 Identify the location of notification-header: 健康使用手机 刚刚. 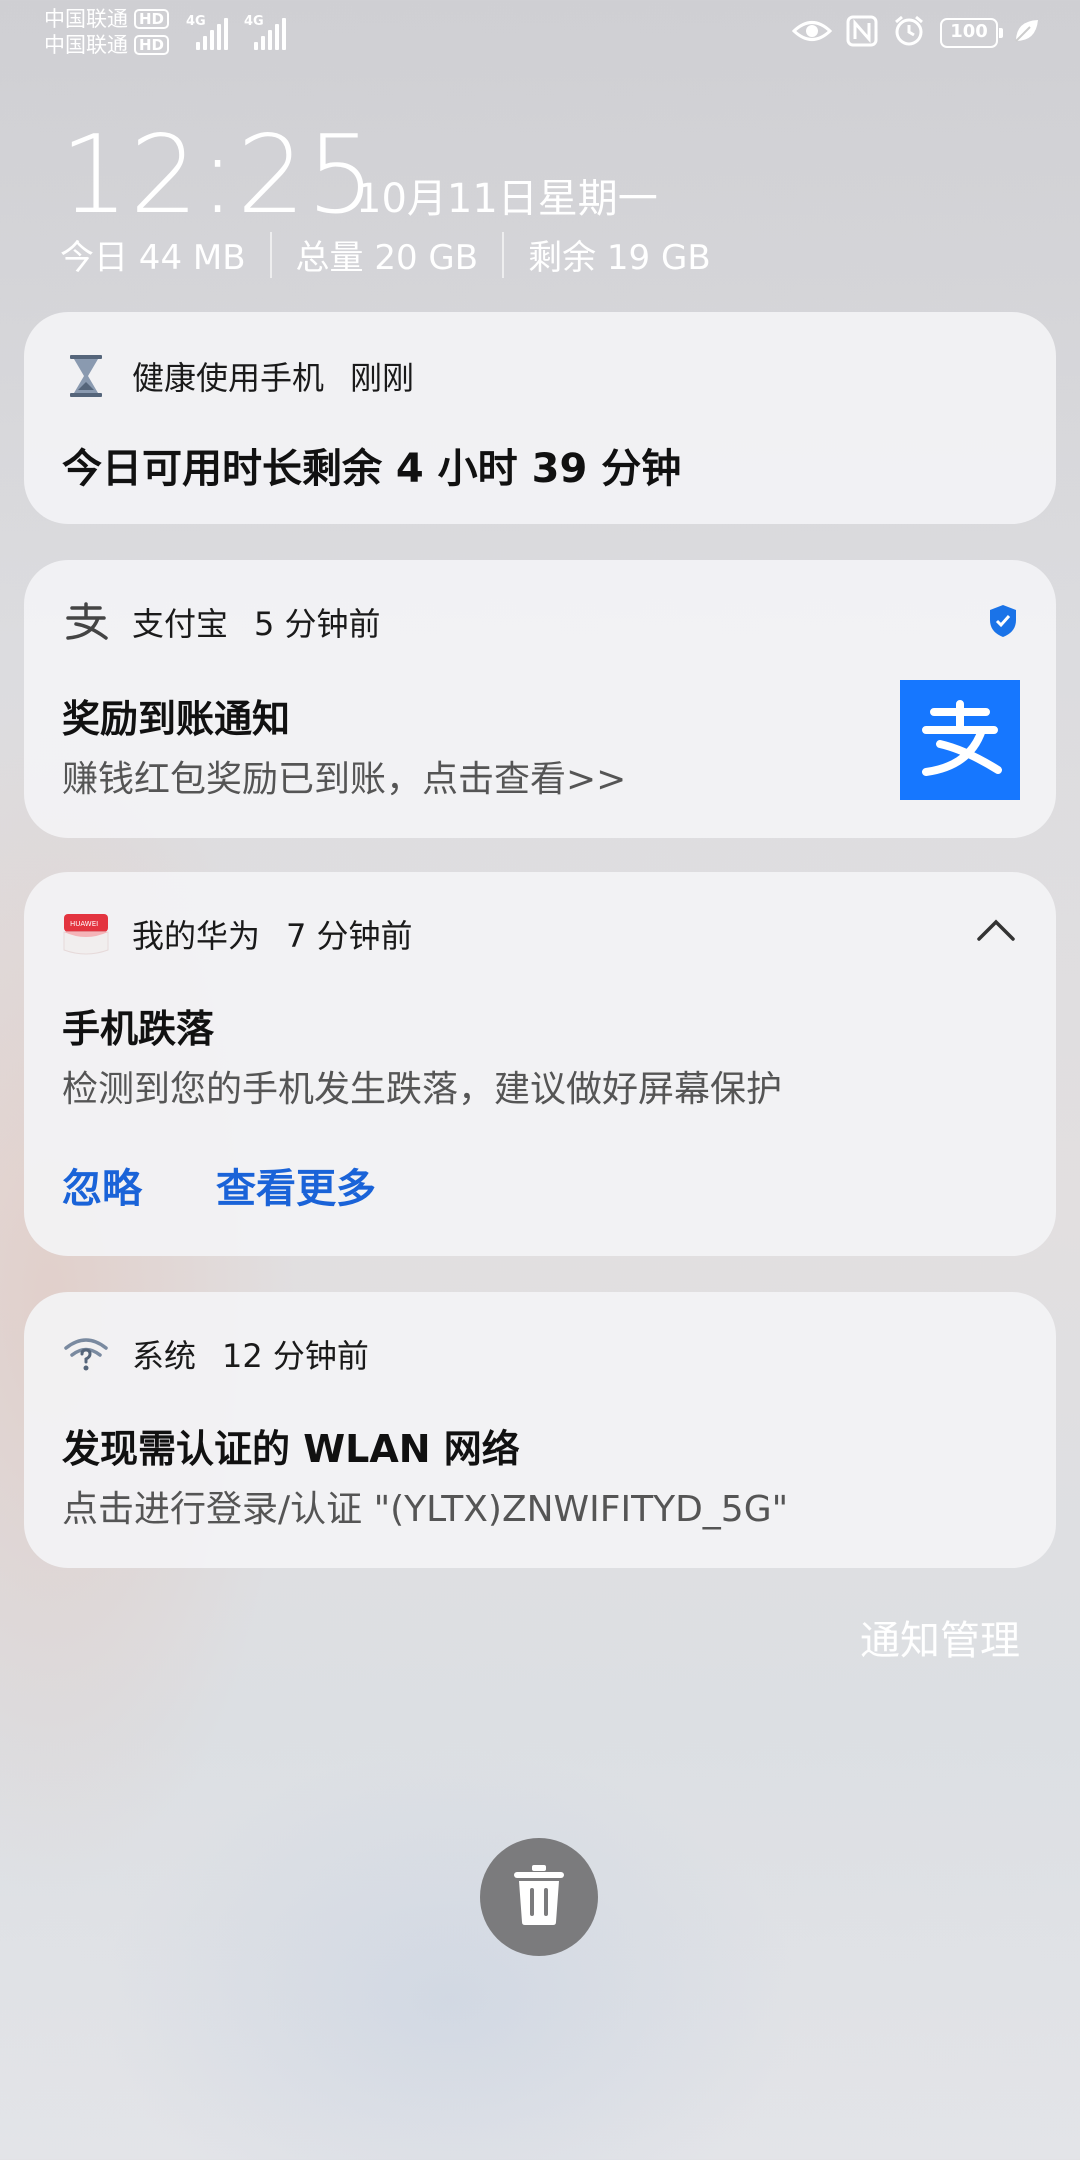
(238, 376).